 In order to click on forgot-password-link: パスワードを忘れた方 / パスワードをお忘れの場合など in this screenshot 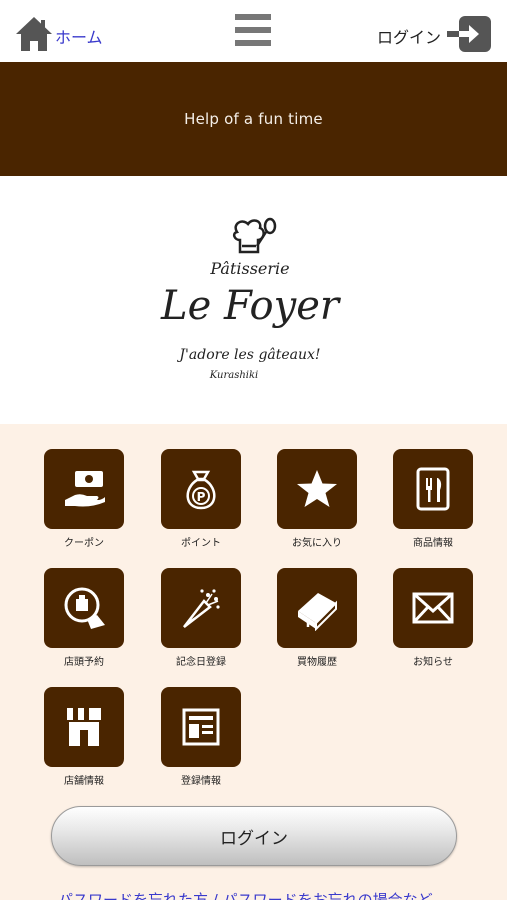, I will do `click(258, 895)`.